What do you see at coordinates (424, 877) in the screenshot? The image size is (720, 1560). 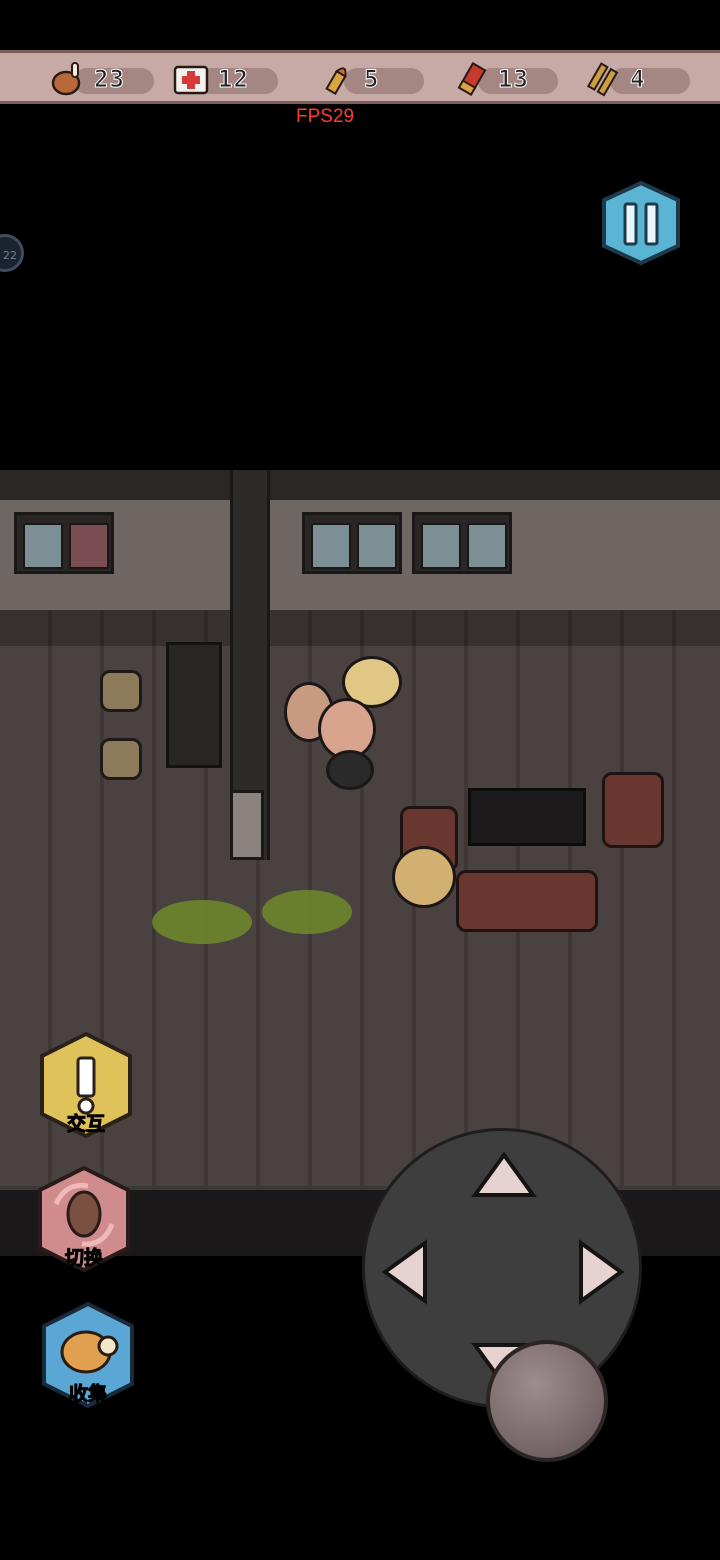 I see `zombie-corpse` at bounding box center [424, 877].